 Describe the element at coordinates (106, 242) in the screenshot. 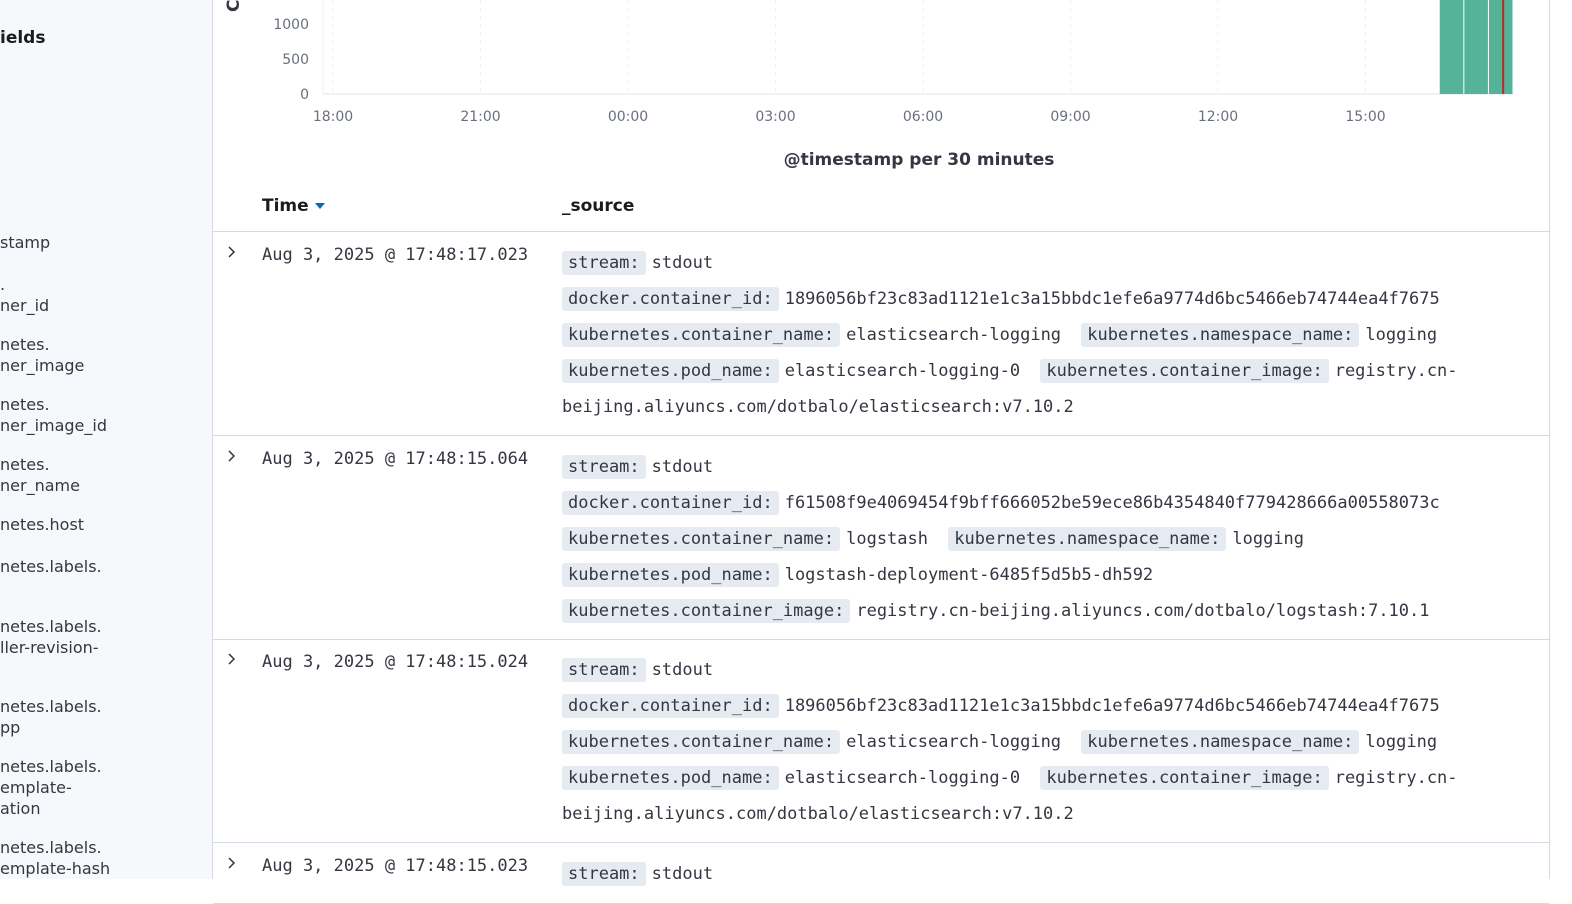

I see `field-item: stamp` at that location.